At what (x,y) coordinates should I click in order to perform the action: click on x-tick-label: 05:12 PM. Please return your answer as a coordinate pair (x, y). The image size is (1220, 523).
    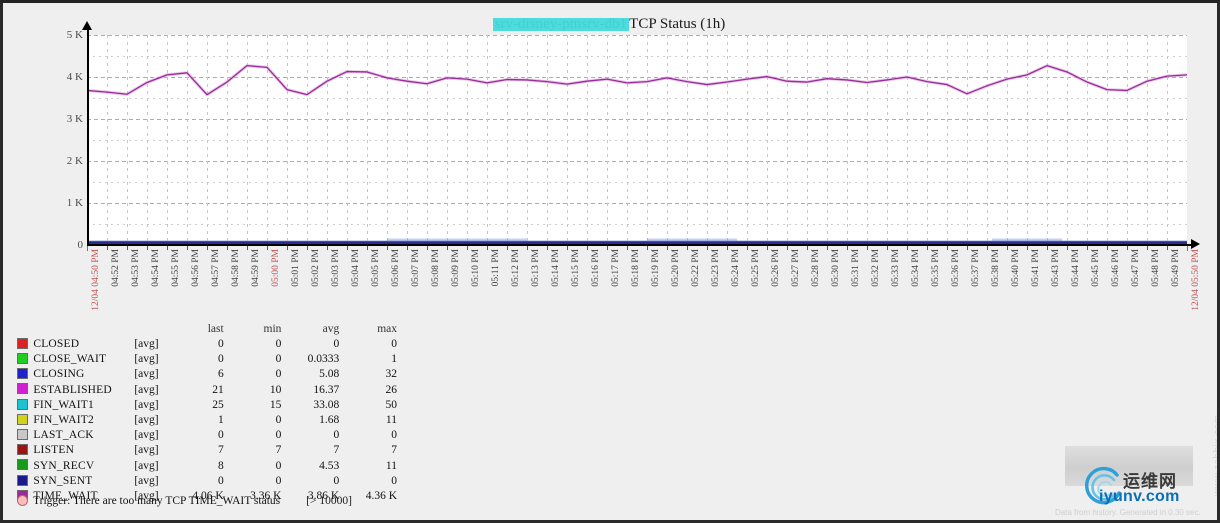
    Looking at the image, I should click on (516, 268).